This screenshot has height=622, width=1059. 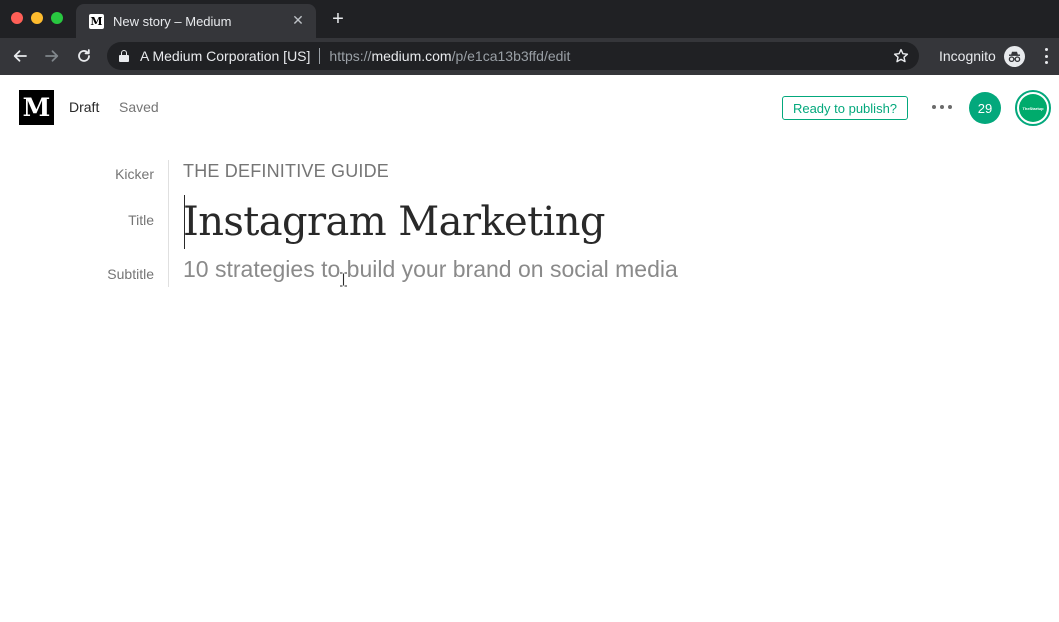 What do you see at coordinates (84, 56) in the screenshot?
I see `reload-icon` at bounding box center [84, 56].